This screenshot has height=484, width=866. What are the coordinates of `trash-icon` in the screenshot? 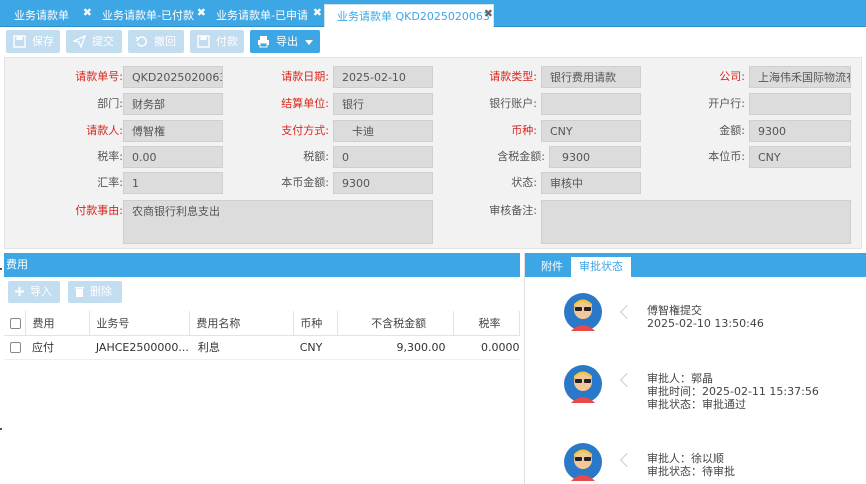 It's located at (79, 292).